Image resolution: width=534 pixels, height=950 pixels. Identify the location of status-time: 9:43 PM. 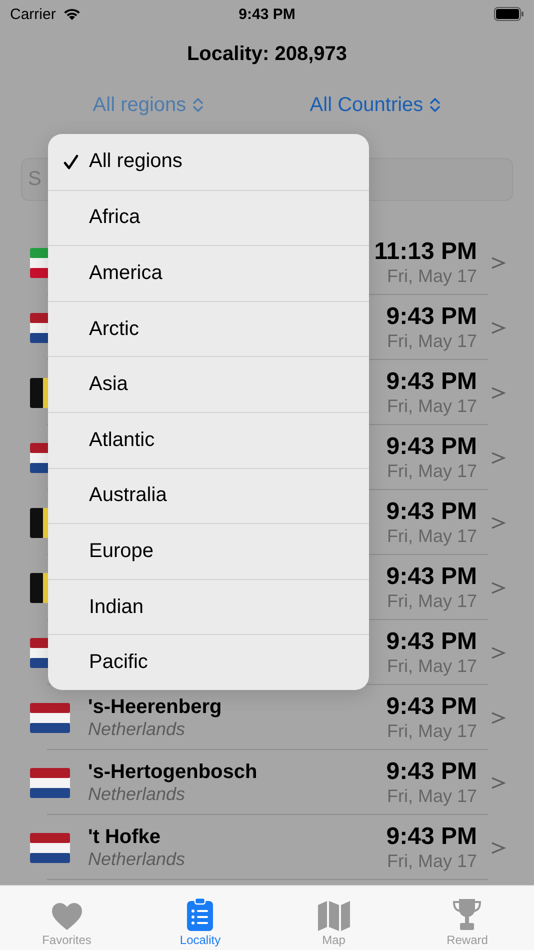
(267, 14).